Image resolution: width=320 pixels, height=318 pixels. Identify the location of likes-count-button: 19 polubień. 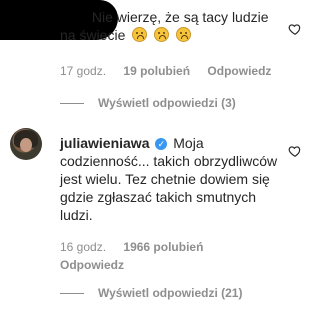
(156, 71).